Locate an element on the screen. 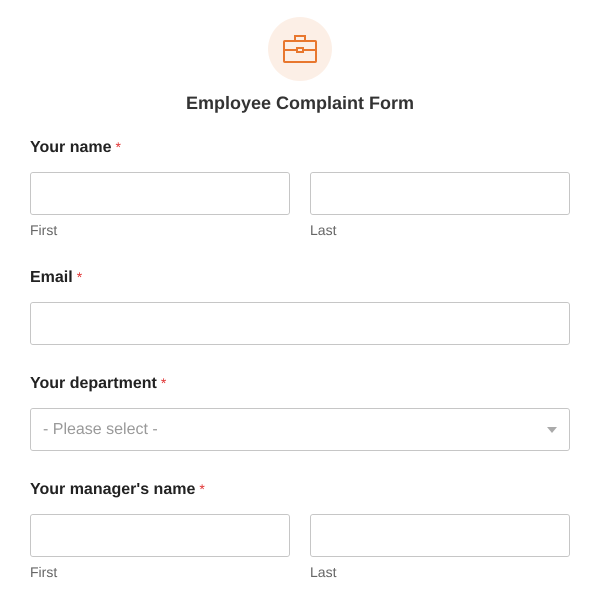 Image resolution: width=600 pixels, height=600 pixels. field-label: Email is located at coordinates (51, 278).